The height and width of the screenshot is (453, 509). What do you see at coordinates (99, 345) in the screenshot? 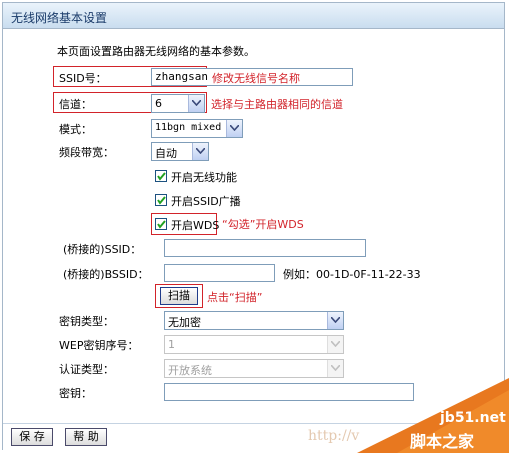
I see `wep-index-label: WEP密钥序号：` at bounding box center [99, 345].